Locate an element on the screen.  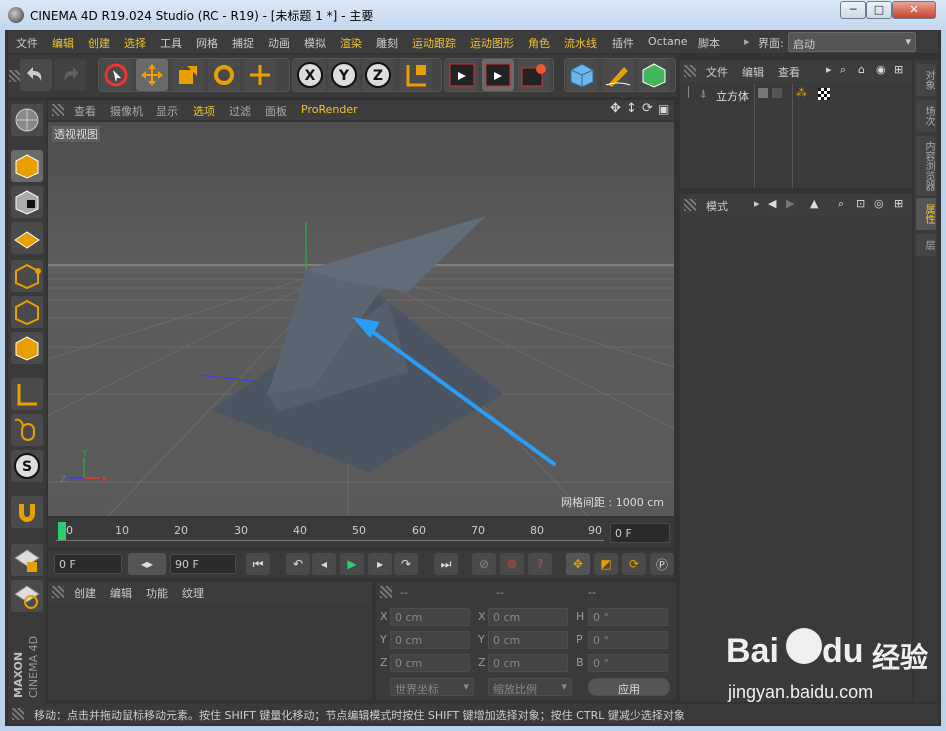
move-tool-icon is located at coordinates (152, 75).